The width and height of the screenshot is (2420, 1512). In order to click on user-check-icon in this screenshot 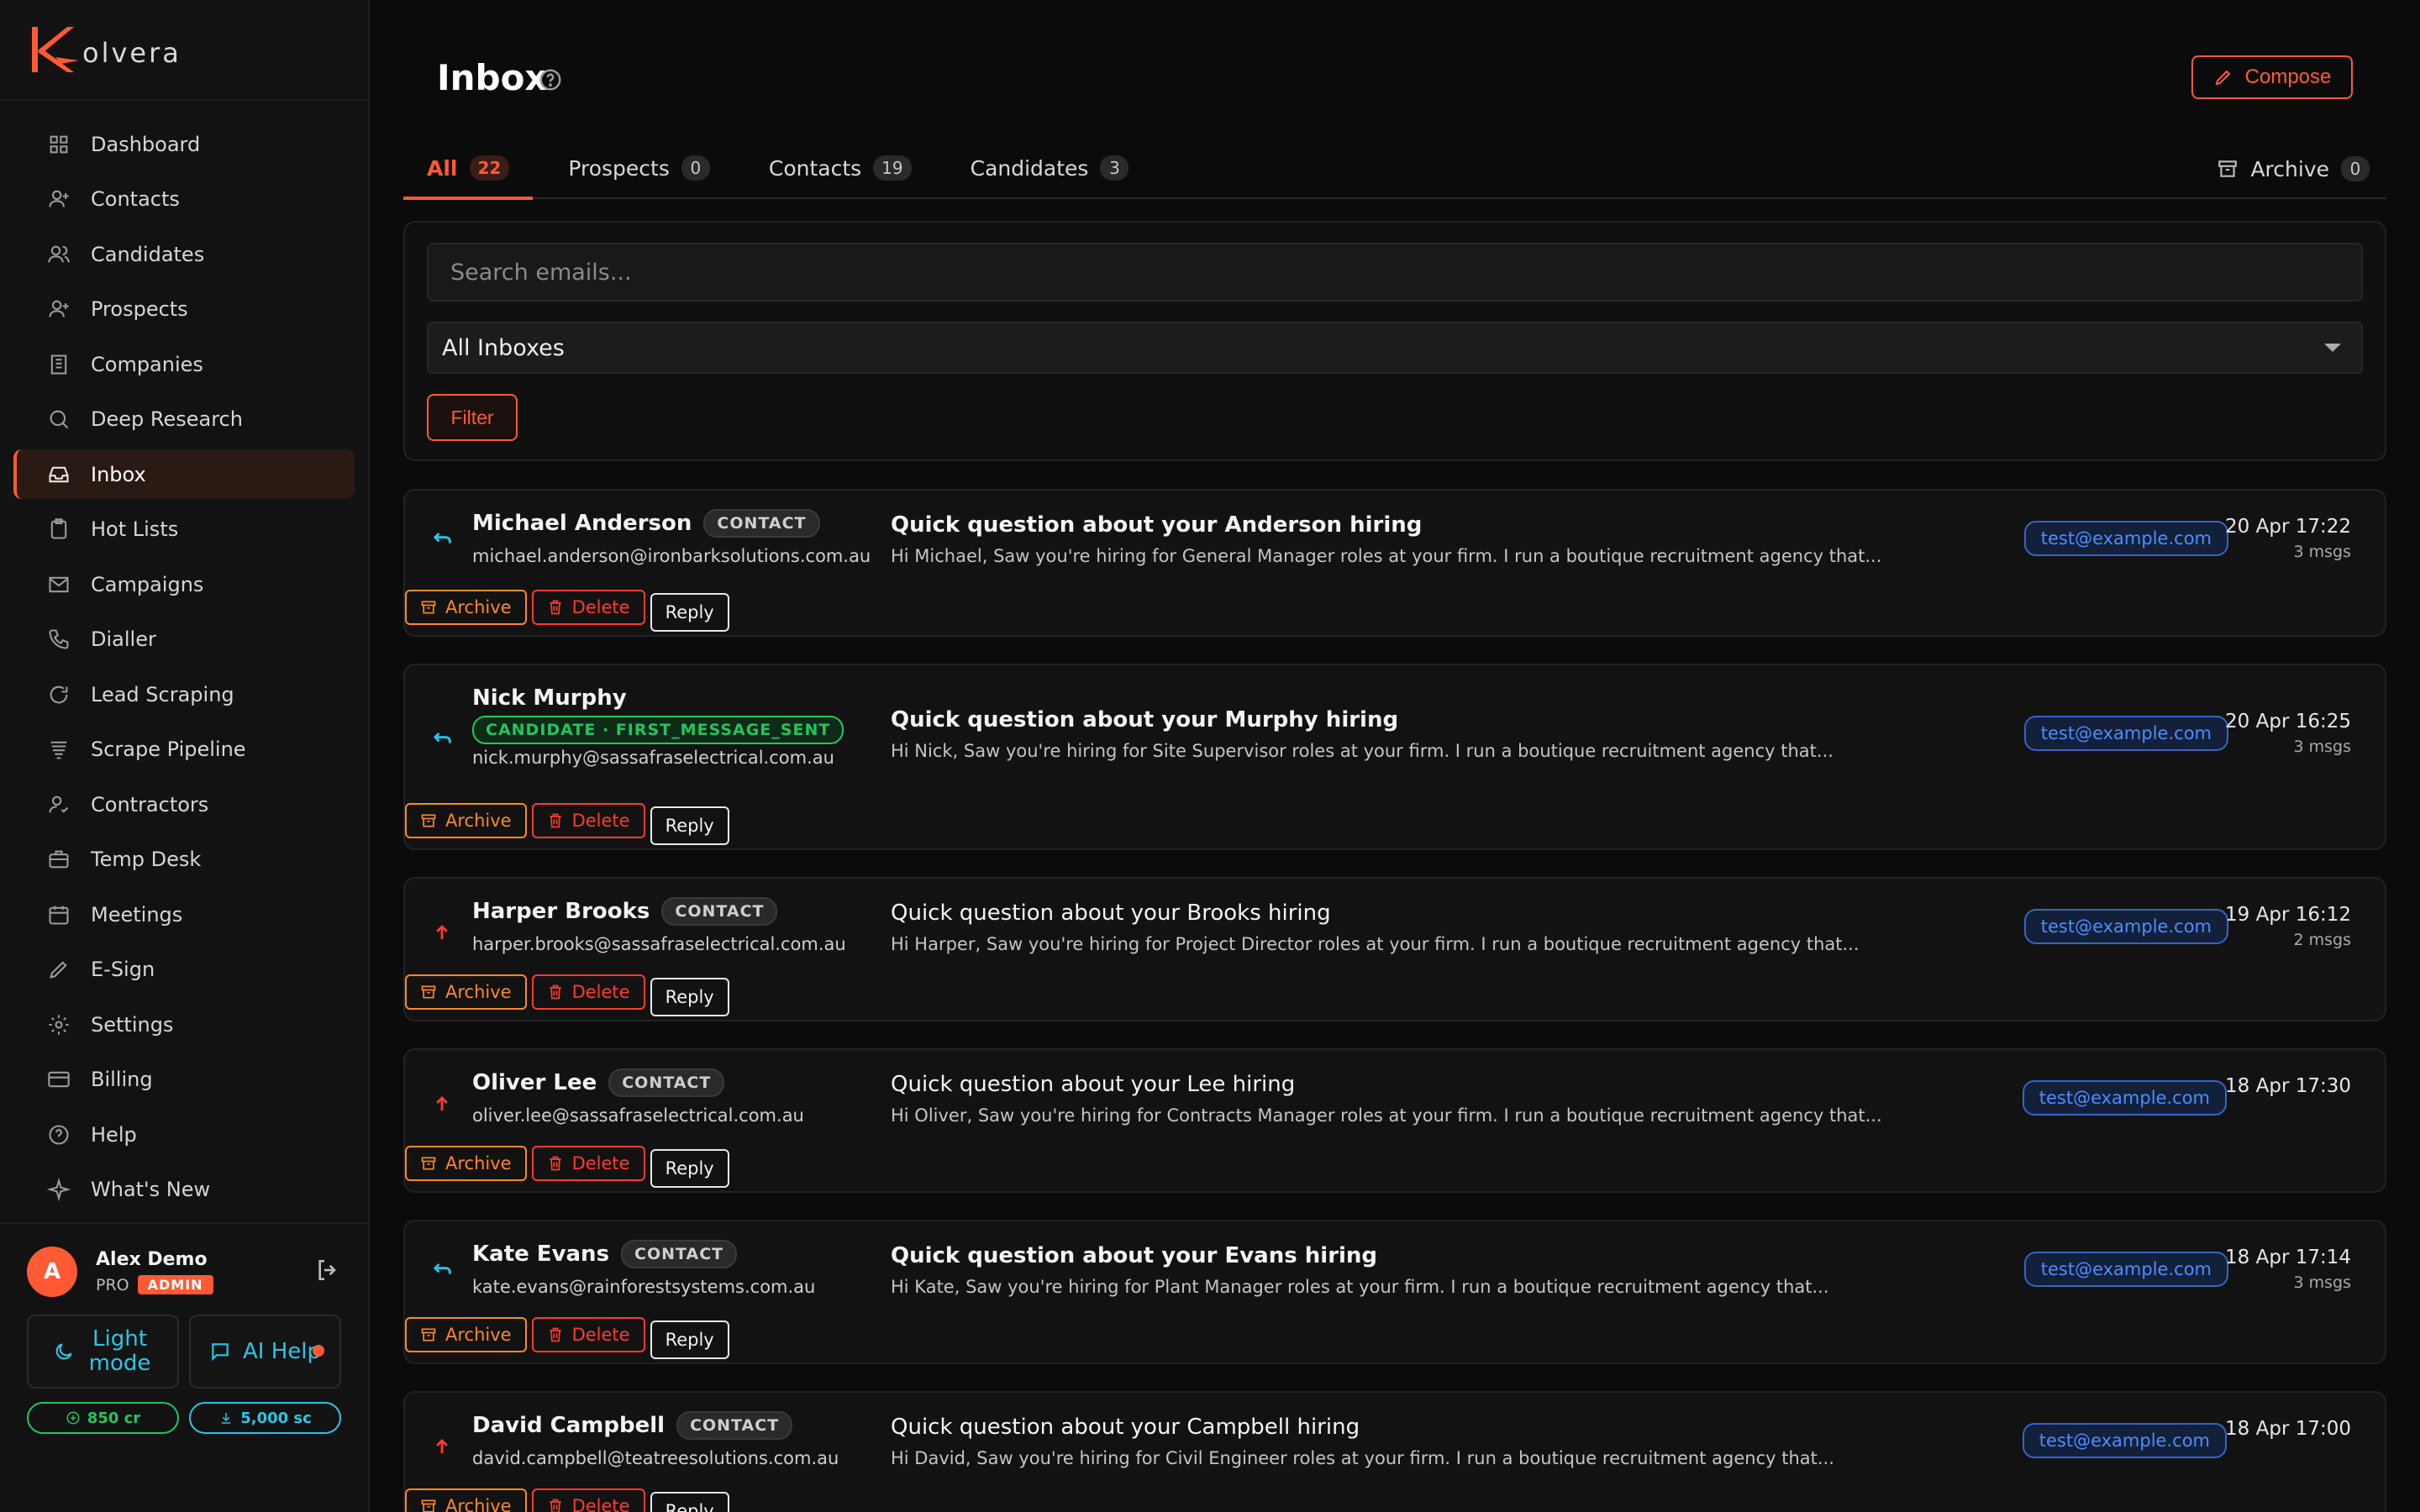, I will do `click(59, 804)`.